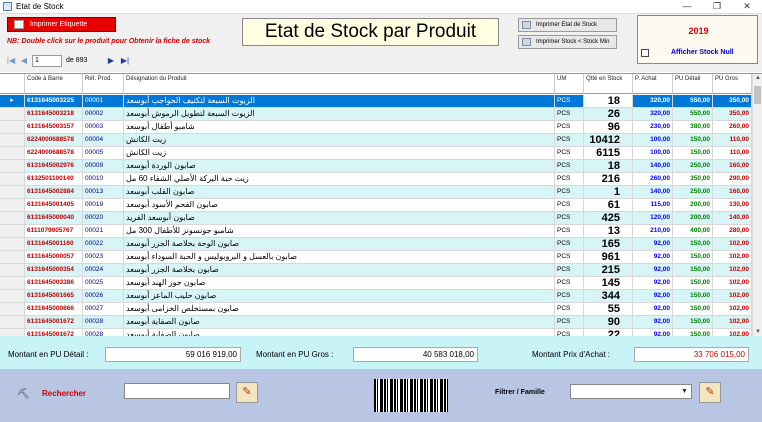 This screenshot has height=422, width=762. I want to click on minimize-icon: —, so click(687, 7).